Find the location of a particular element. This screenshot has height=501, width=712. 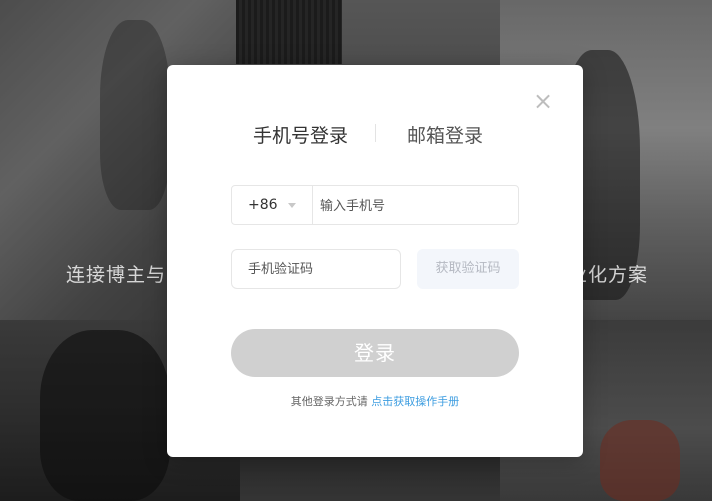

other-login-hint: 其他登录方式请 点击获取操作手册 is located at coordinates (375, 401).